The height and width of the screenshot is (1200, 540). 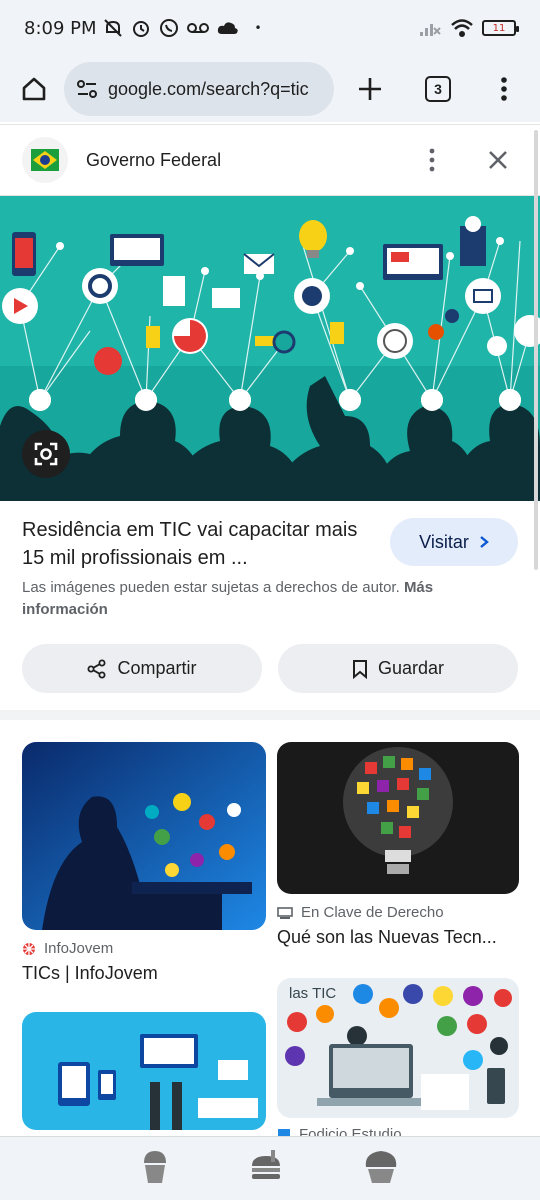 I want to click on related-card: las TIC Fodicio Estudio, so click(x=398, y=1060).